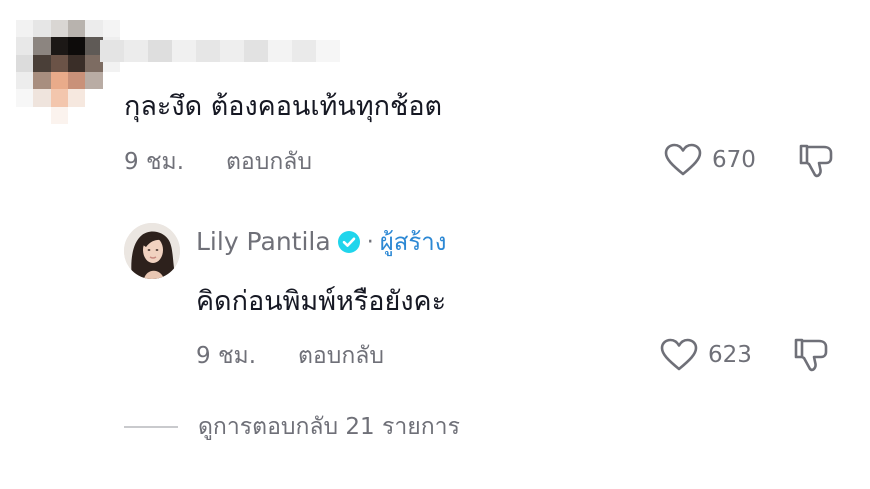  What do you see at coordinates (154, 162) in the screenshot?
I see `comment-timestamp: 9 ชม.` at bounding box center [154, 162].